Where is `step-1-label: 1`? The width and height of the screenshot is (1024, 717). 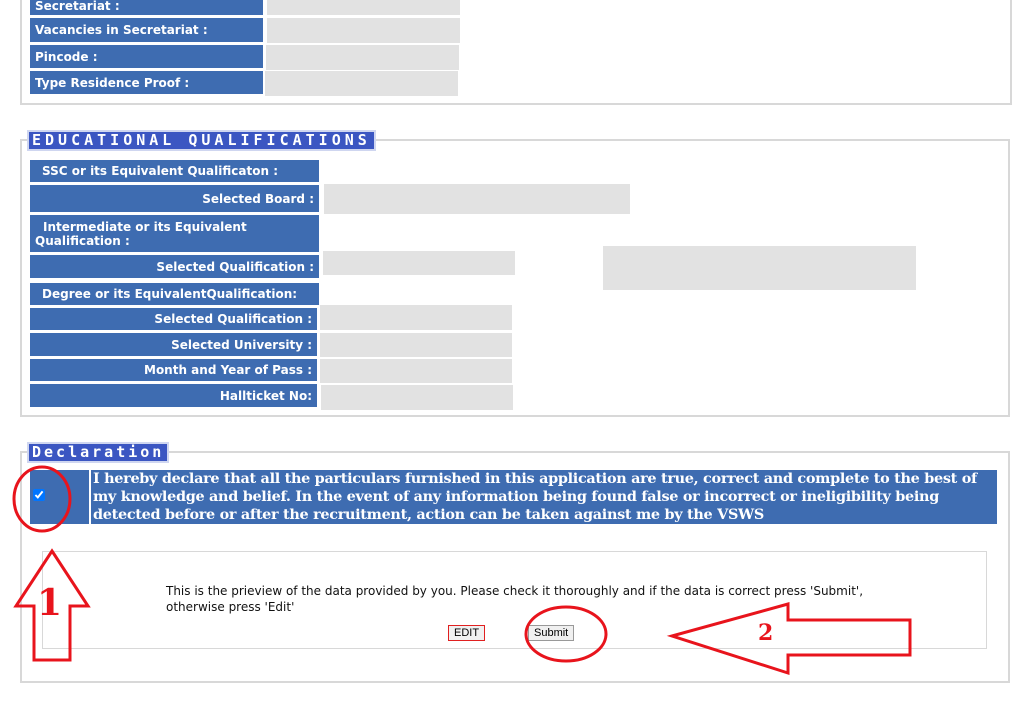
step-1-label: 1 is located at coordinates (50, 603).